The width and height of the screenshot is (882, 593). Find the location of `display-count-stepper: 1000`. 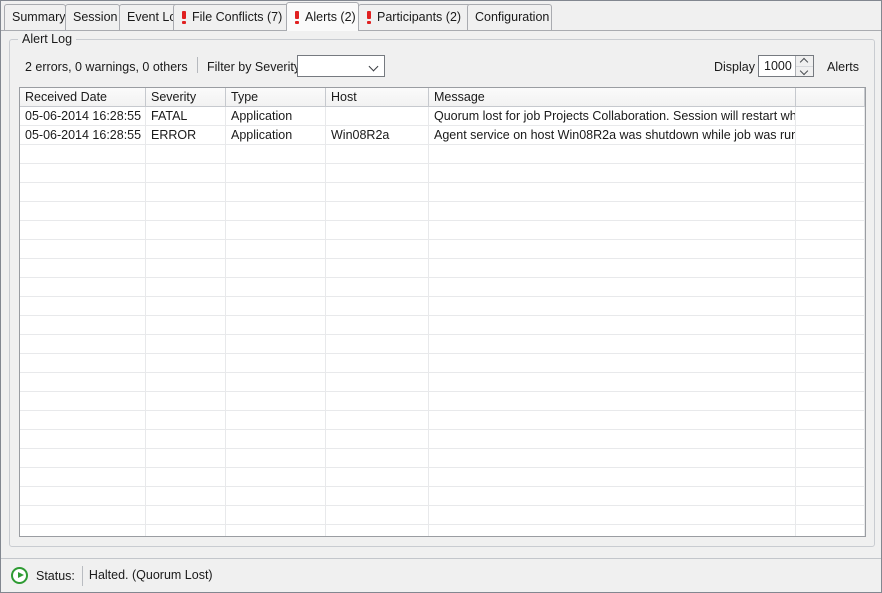

display-count-stepper: 1000 is located at coordinates (786, 66).